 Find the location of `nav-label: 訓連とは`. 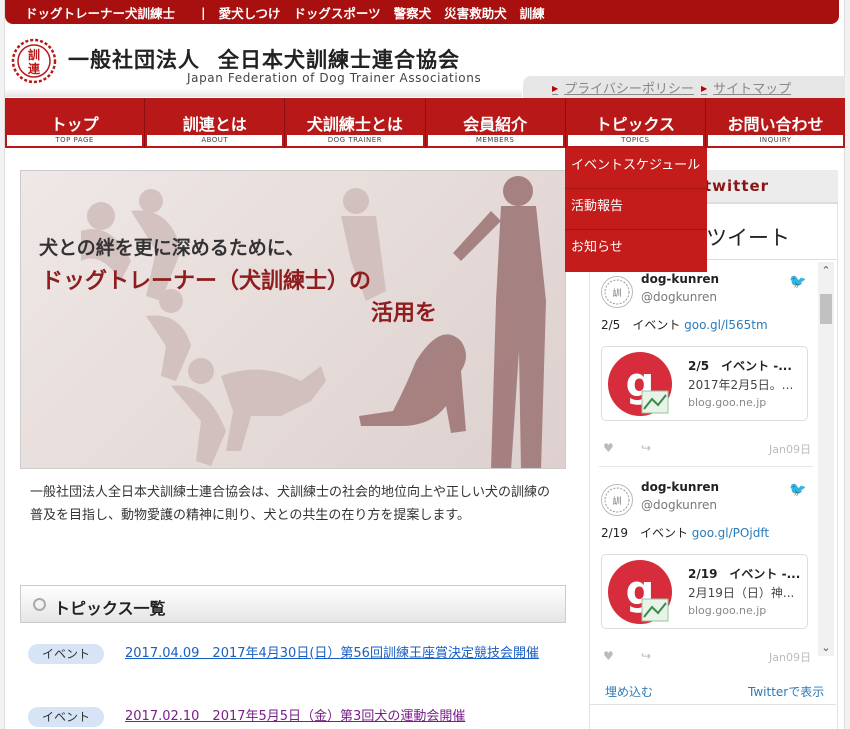

nav-label: 訓連とは is located at coordinates (214, 124).